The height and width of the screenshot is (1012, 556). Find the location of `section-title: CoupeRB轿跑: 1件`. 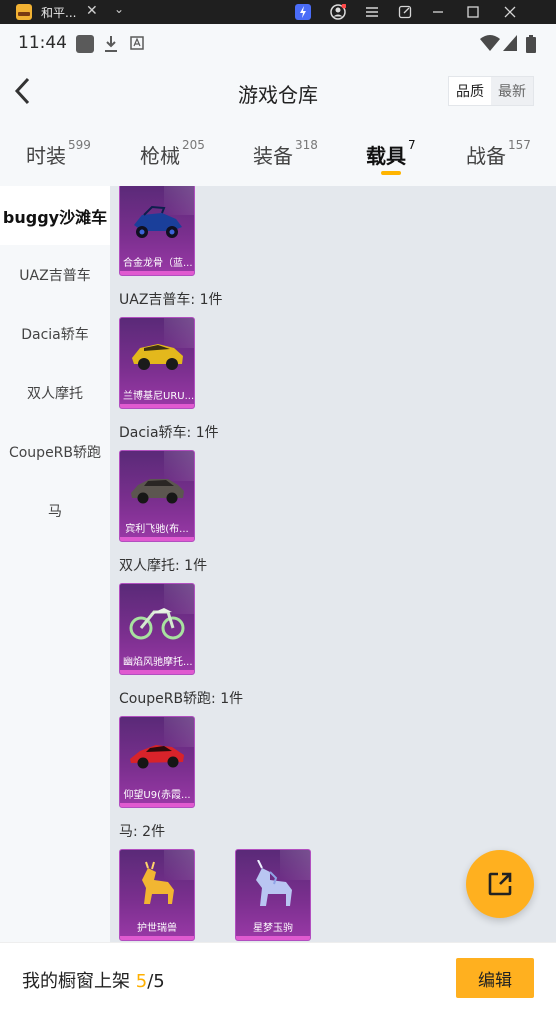

section-title: CoupeRB轿跑: 1件 is located at coordinates (181, 699).